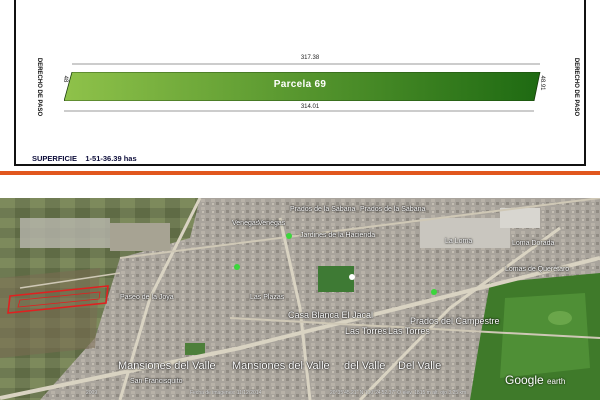 The width and height of the screenshot is (600, 400). Describe the element at coordinates (365, 366) in the screenshot. I see `map-label: del Valle` at that location.